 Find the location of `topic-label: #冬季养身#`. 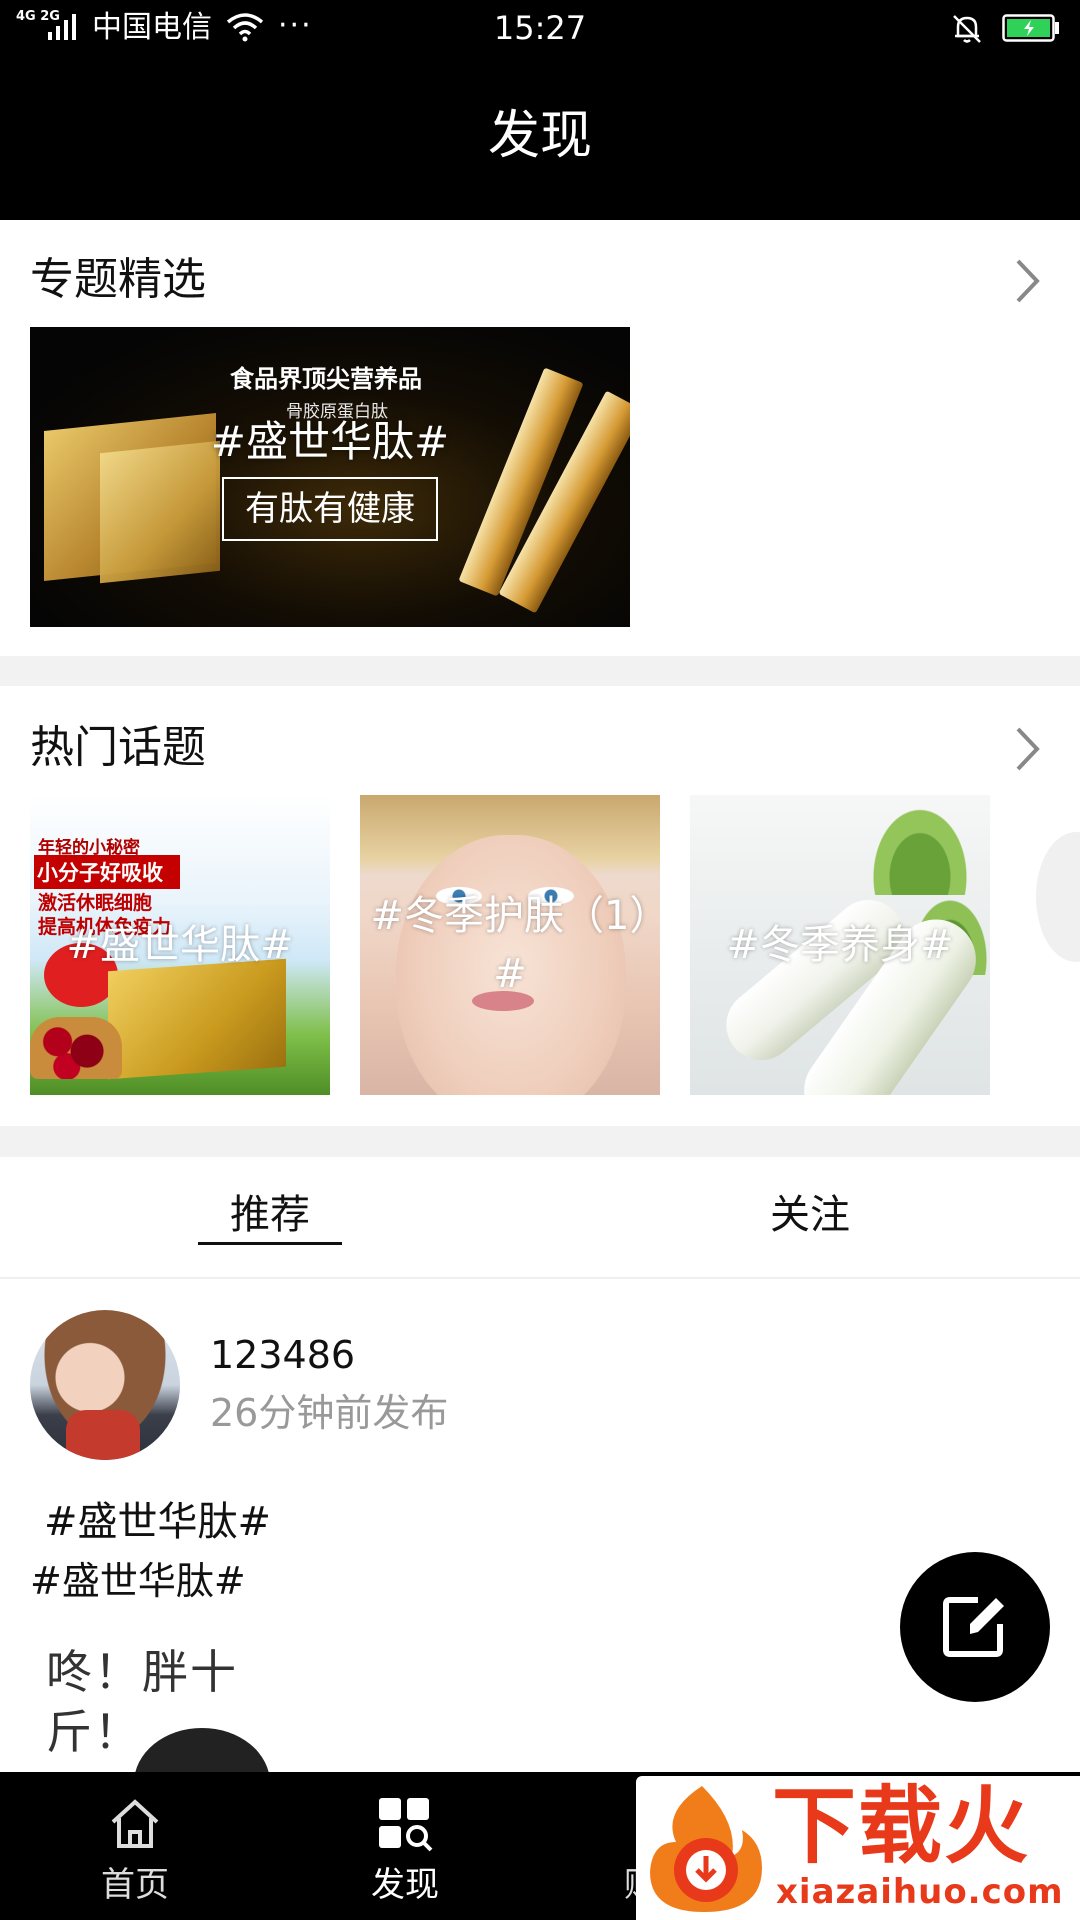

topic-label: #冬季养身# is located at coordinates (840, 945).